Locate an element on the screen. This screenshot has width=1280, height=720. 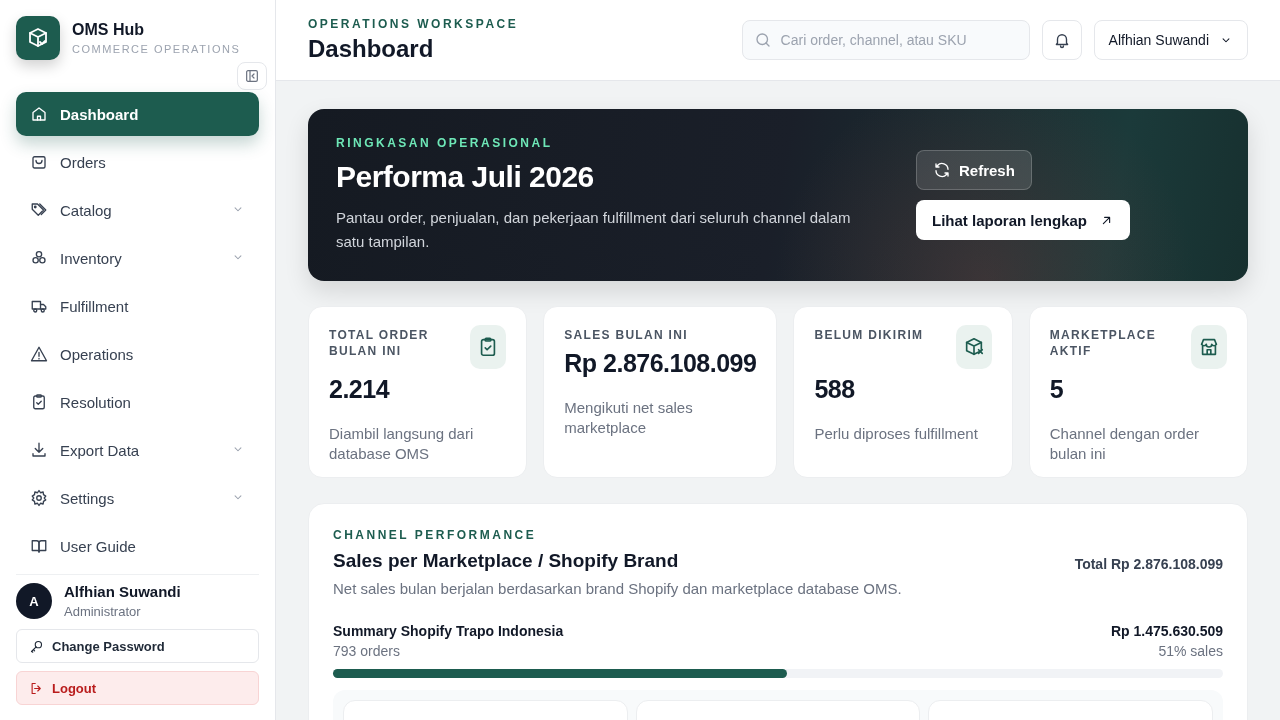
key-icon is located at coordinates (36, 646).